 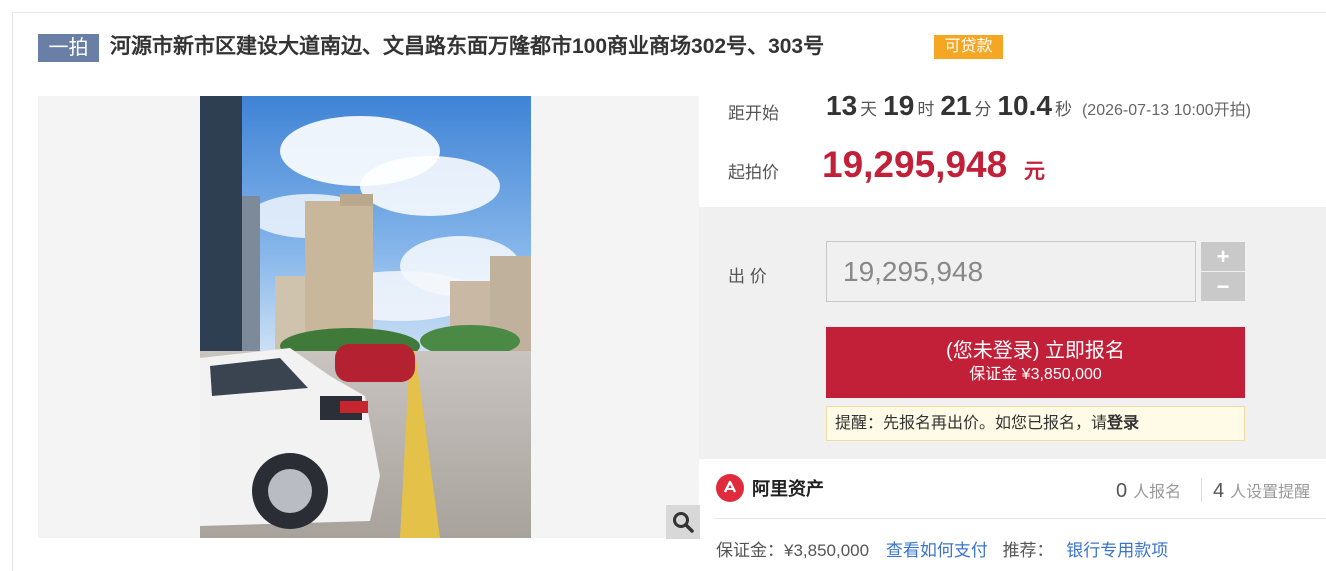 I want to click on bid-label: 出 价, so click(x=747, y=276).